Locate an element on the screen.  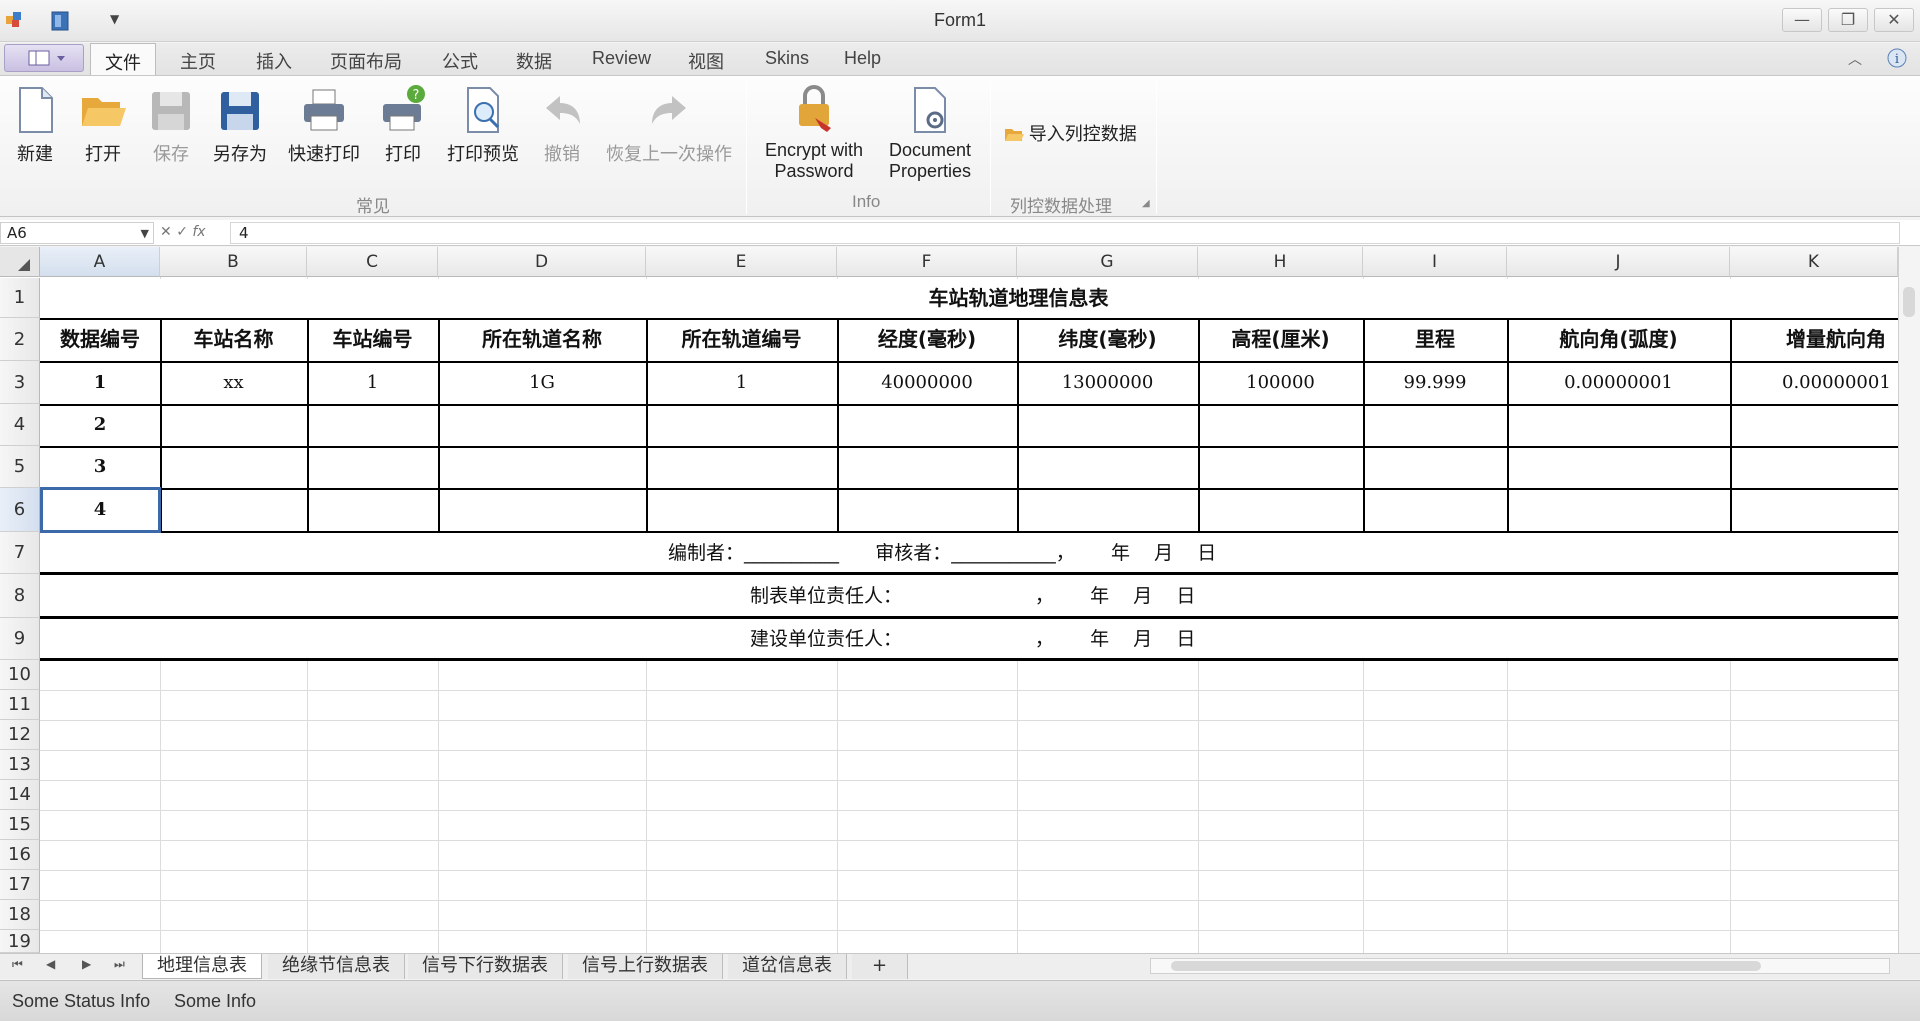
new-button: 新建 is located at coordinates (35, 125).